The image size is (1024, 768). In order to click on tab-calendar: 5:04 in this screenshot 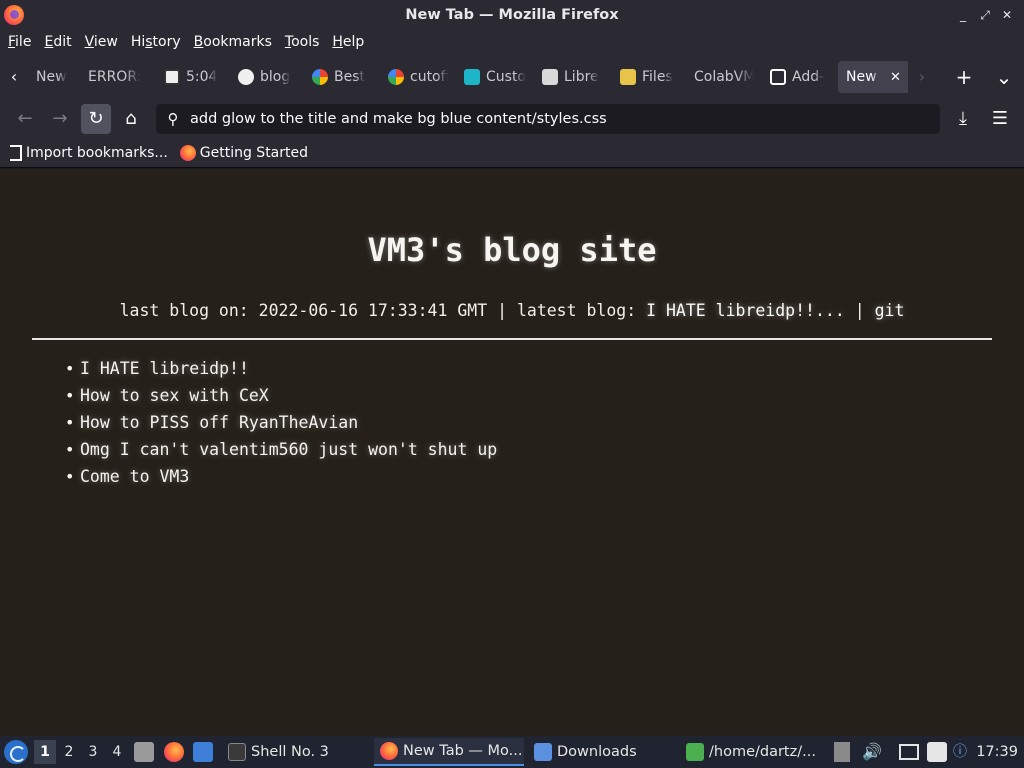, I will do `click(193, 77)`.